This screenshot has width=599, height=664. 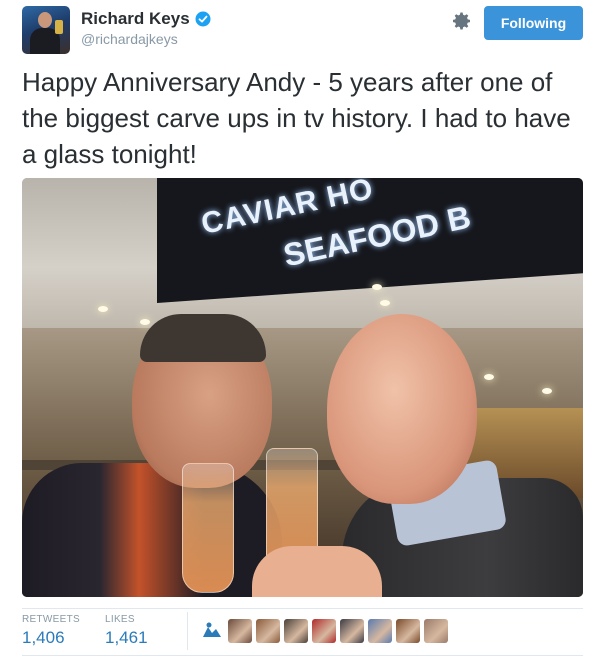 I want to click on gear-icon, so click(x=462, y=21).